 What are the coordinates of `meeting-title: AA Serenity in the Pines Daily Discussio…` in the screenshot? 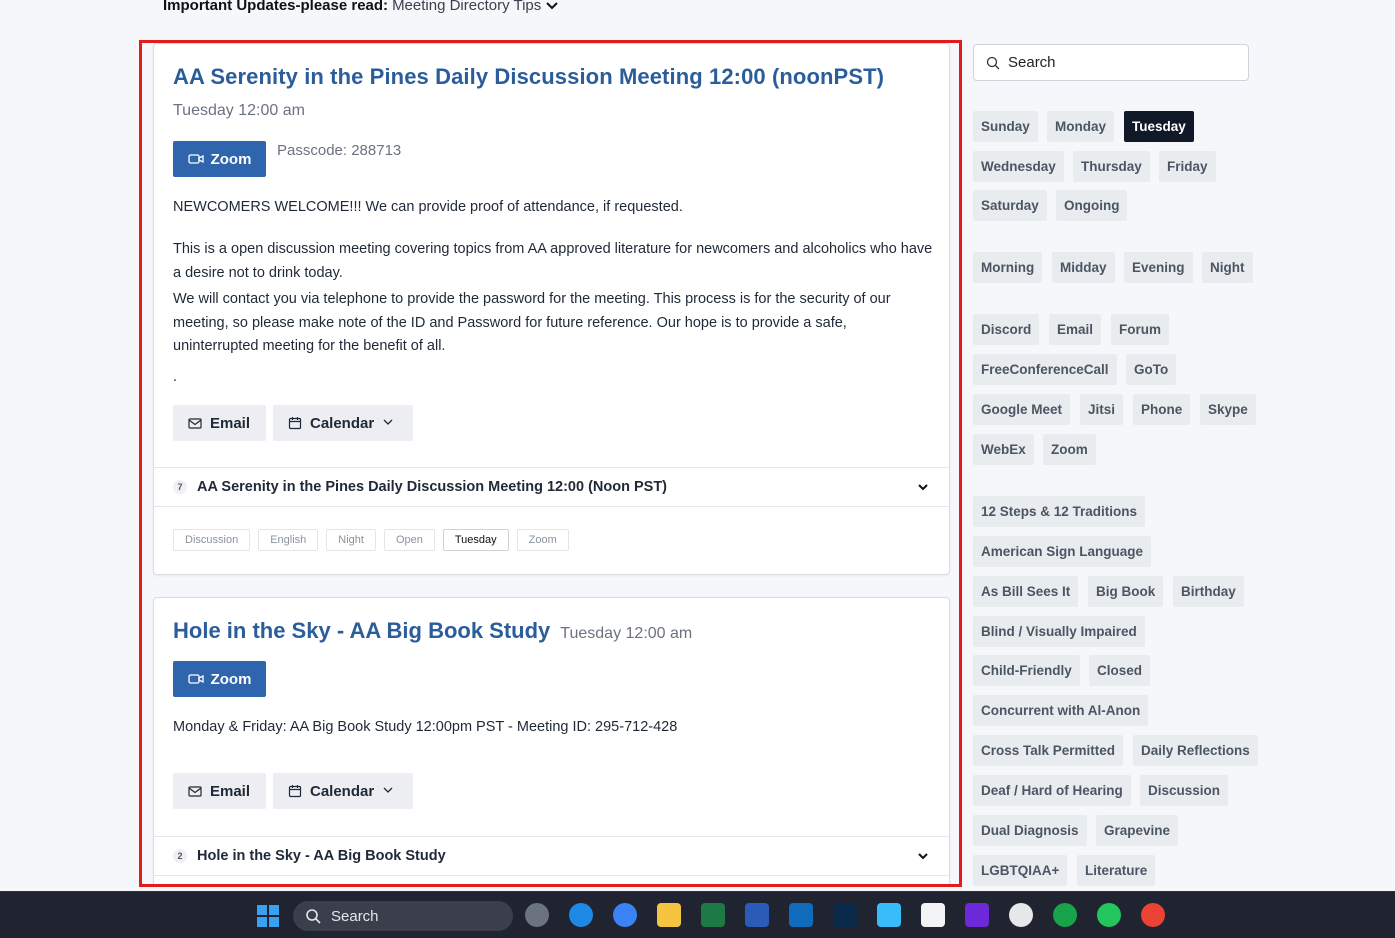 It's located at (528, 77).